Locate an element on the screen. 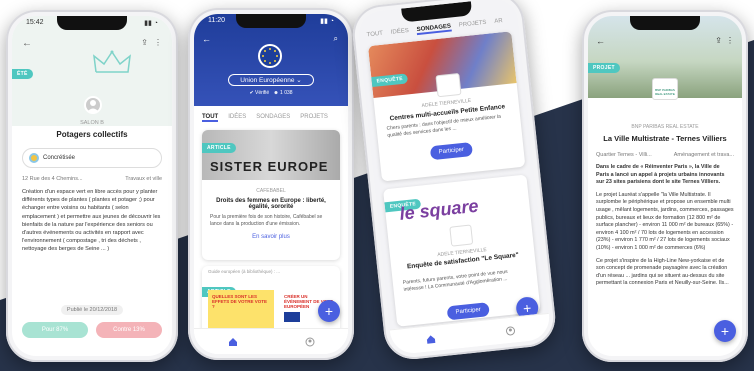  participate-button: Participer is located at coordinates (451, 151).